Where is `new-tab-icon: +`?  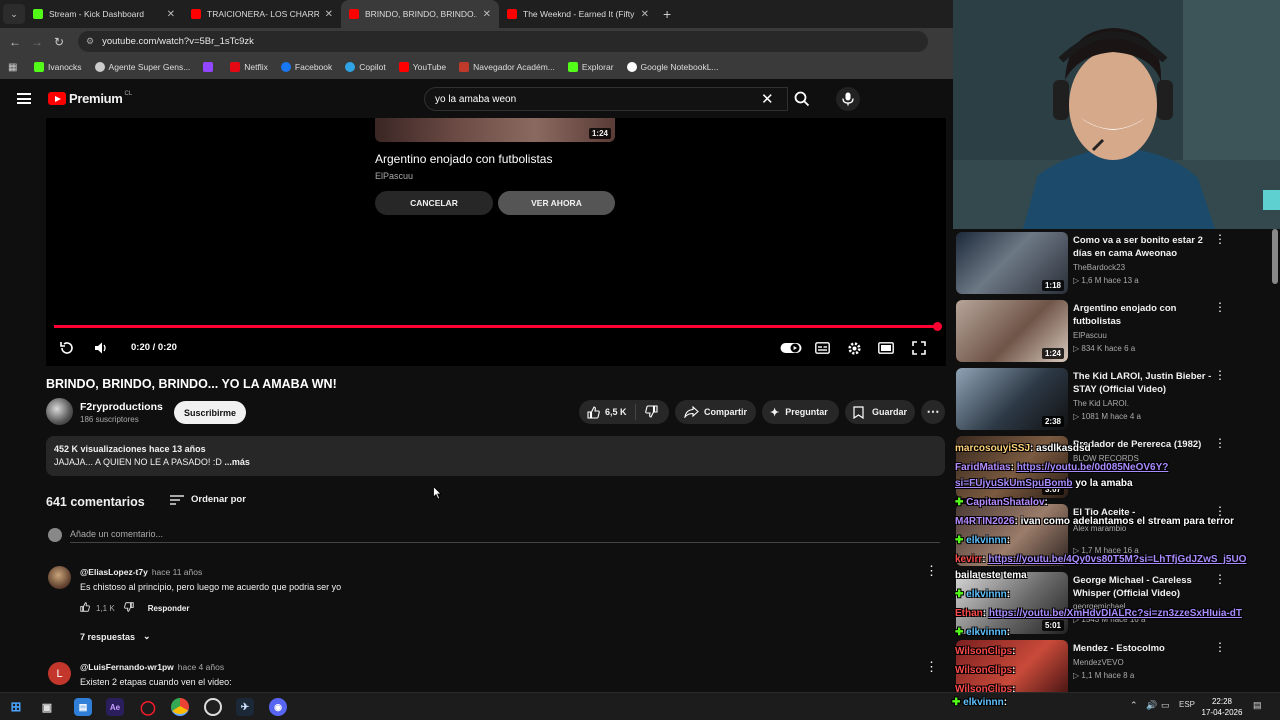
new-tab-icon: + is located at coordinates (667, 14).